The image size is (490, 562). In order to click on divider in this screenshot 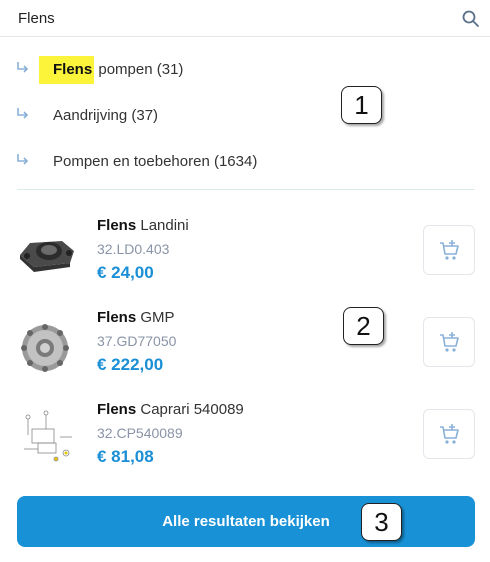, I will do `click(246, 189)`.